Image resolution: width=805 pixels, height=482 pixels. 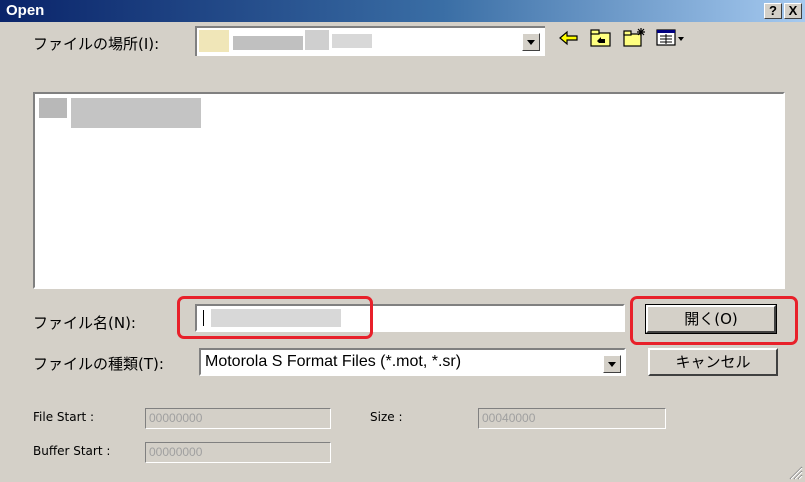 What do you see at coordinates (714, 320) in the screenshot?
I see `highlight-open-button` at bounding box center [714, 320].